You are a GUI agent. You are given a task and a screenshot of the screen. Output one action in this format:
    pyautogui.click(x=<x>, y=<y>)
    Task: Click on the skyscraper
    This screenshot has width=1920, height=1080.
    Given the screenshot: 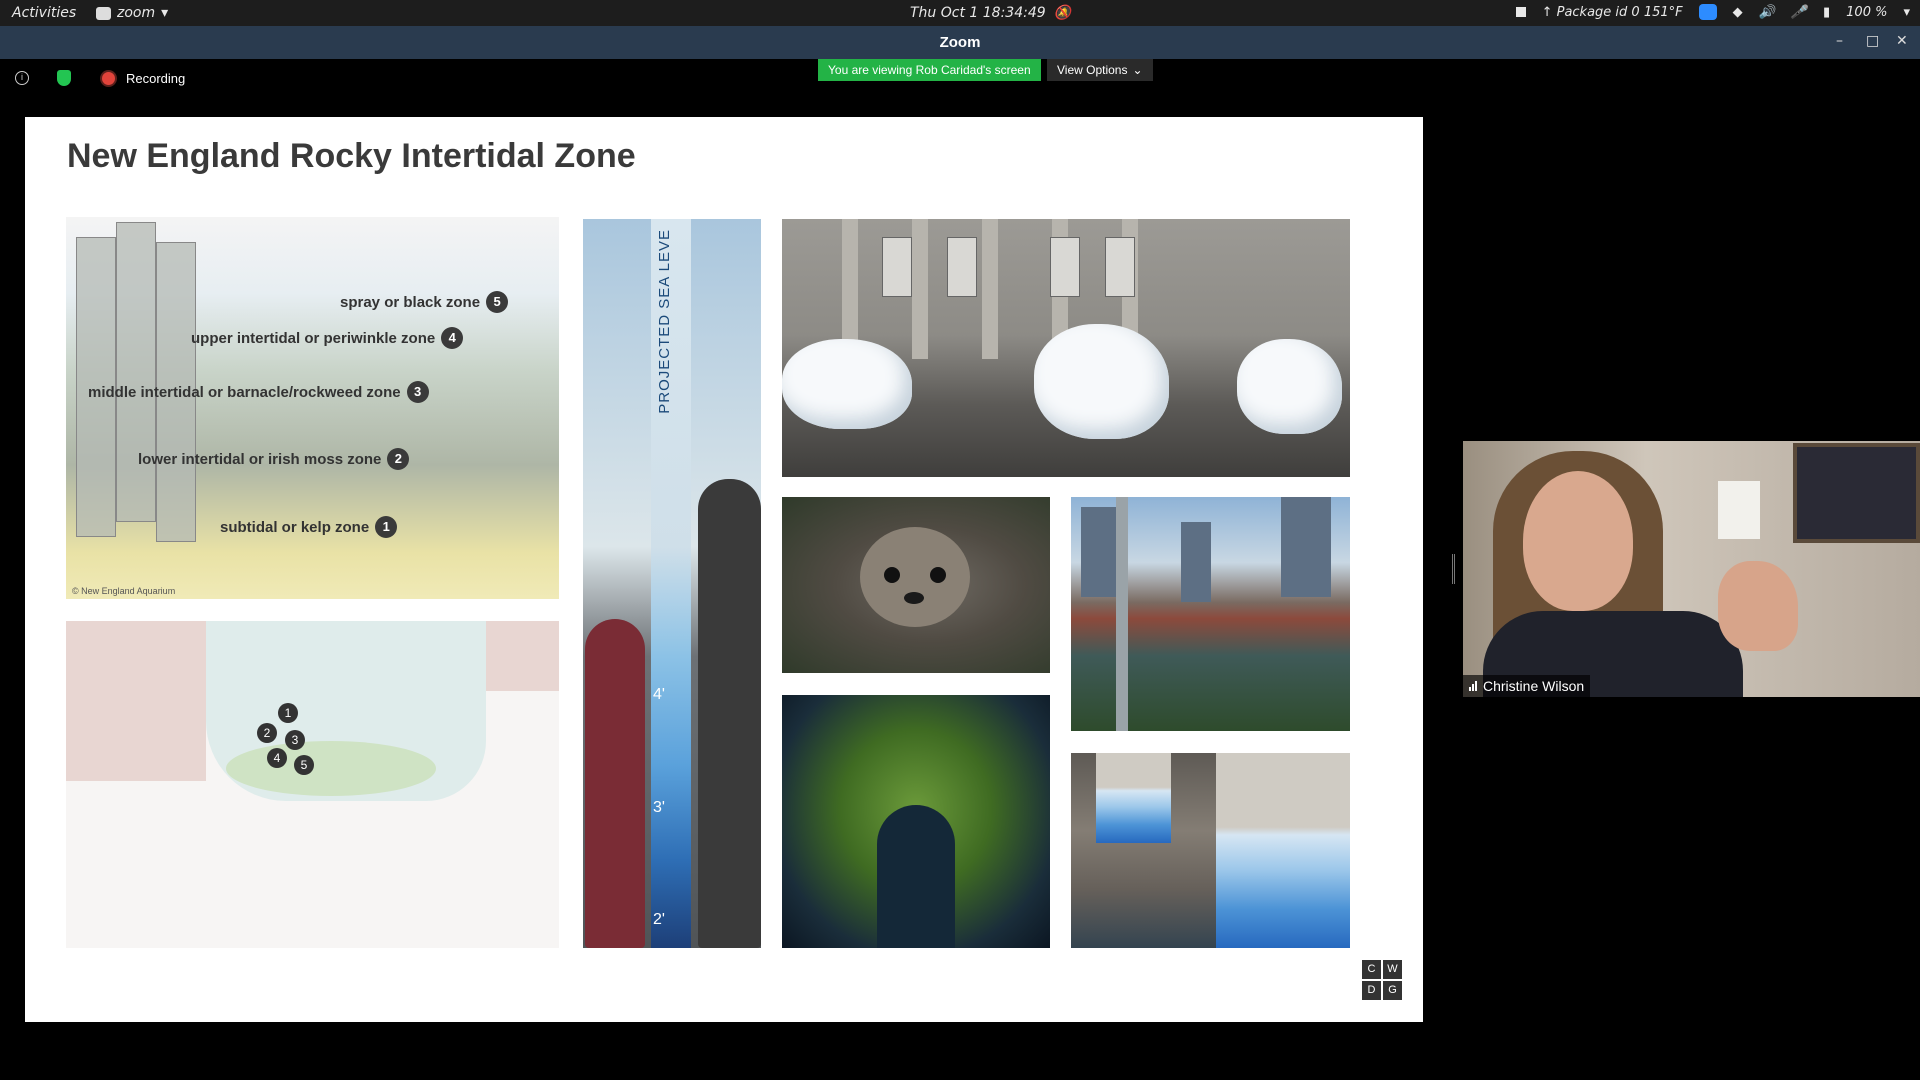 What is the action you would take?
    pyautogui.click(x=1306, y=547)
    